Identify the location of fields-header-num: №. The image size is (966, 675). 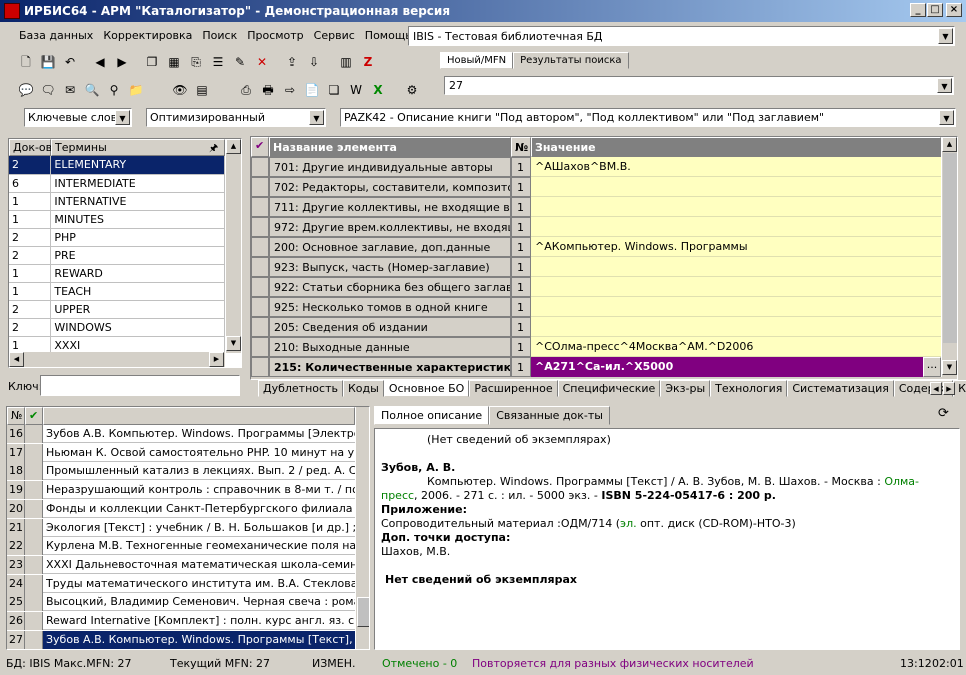
(521, 147).